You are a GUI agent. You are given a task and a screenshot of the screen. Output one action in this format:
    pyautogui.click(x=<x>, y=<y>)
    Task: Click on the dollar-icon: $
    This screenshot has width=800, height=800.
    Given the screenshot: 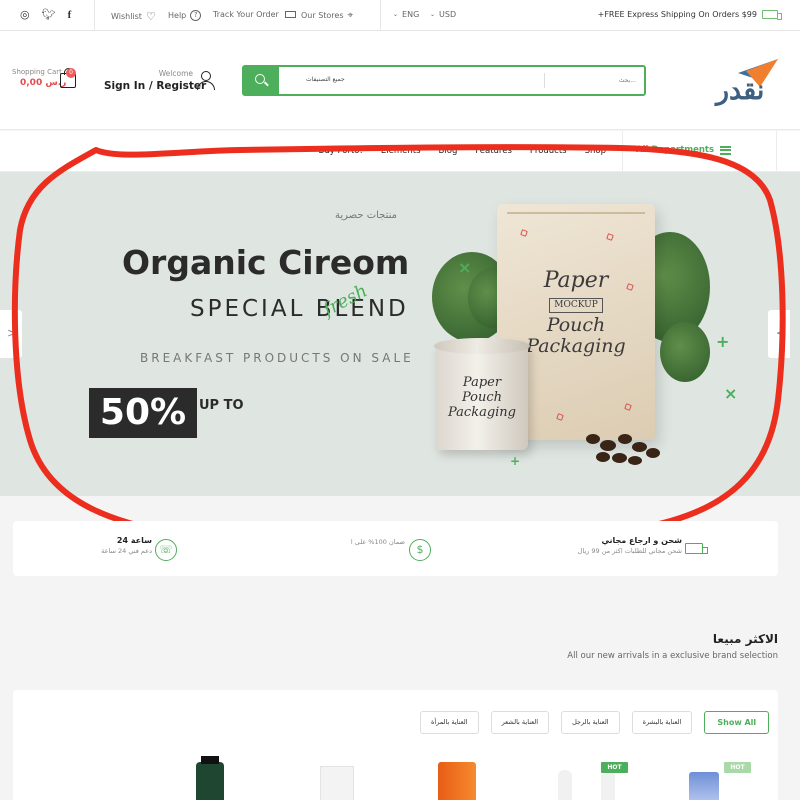 What is the action you would take?
    pyautogui.click(x=420, y=550)
    